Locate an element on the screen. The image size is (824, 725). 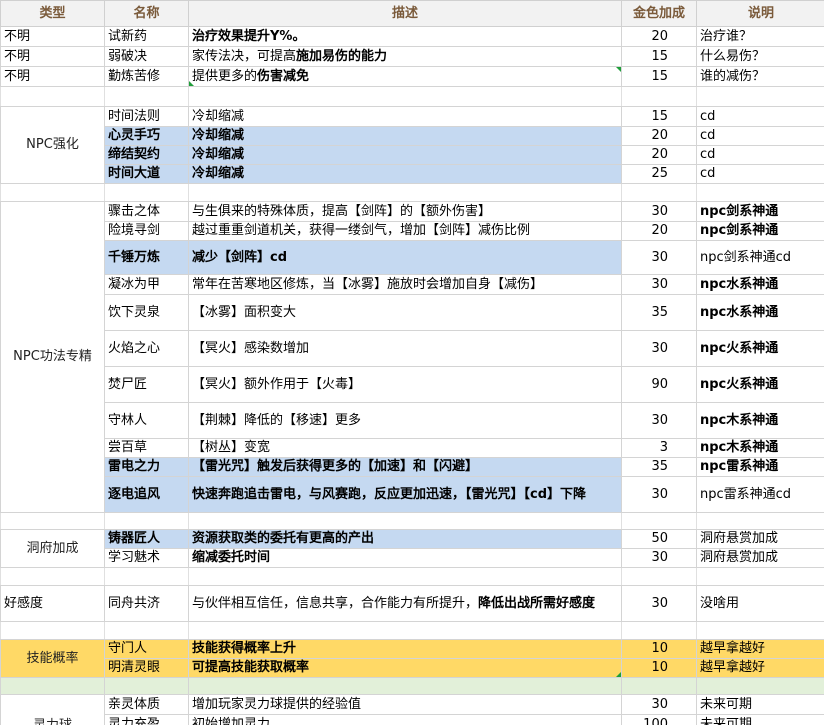
group-label: NPC功法专精 is located at coordinates (52, 357).